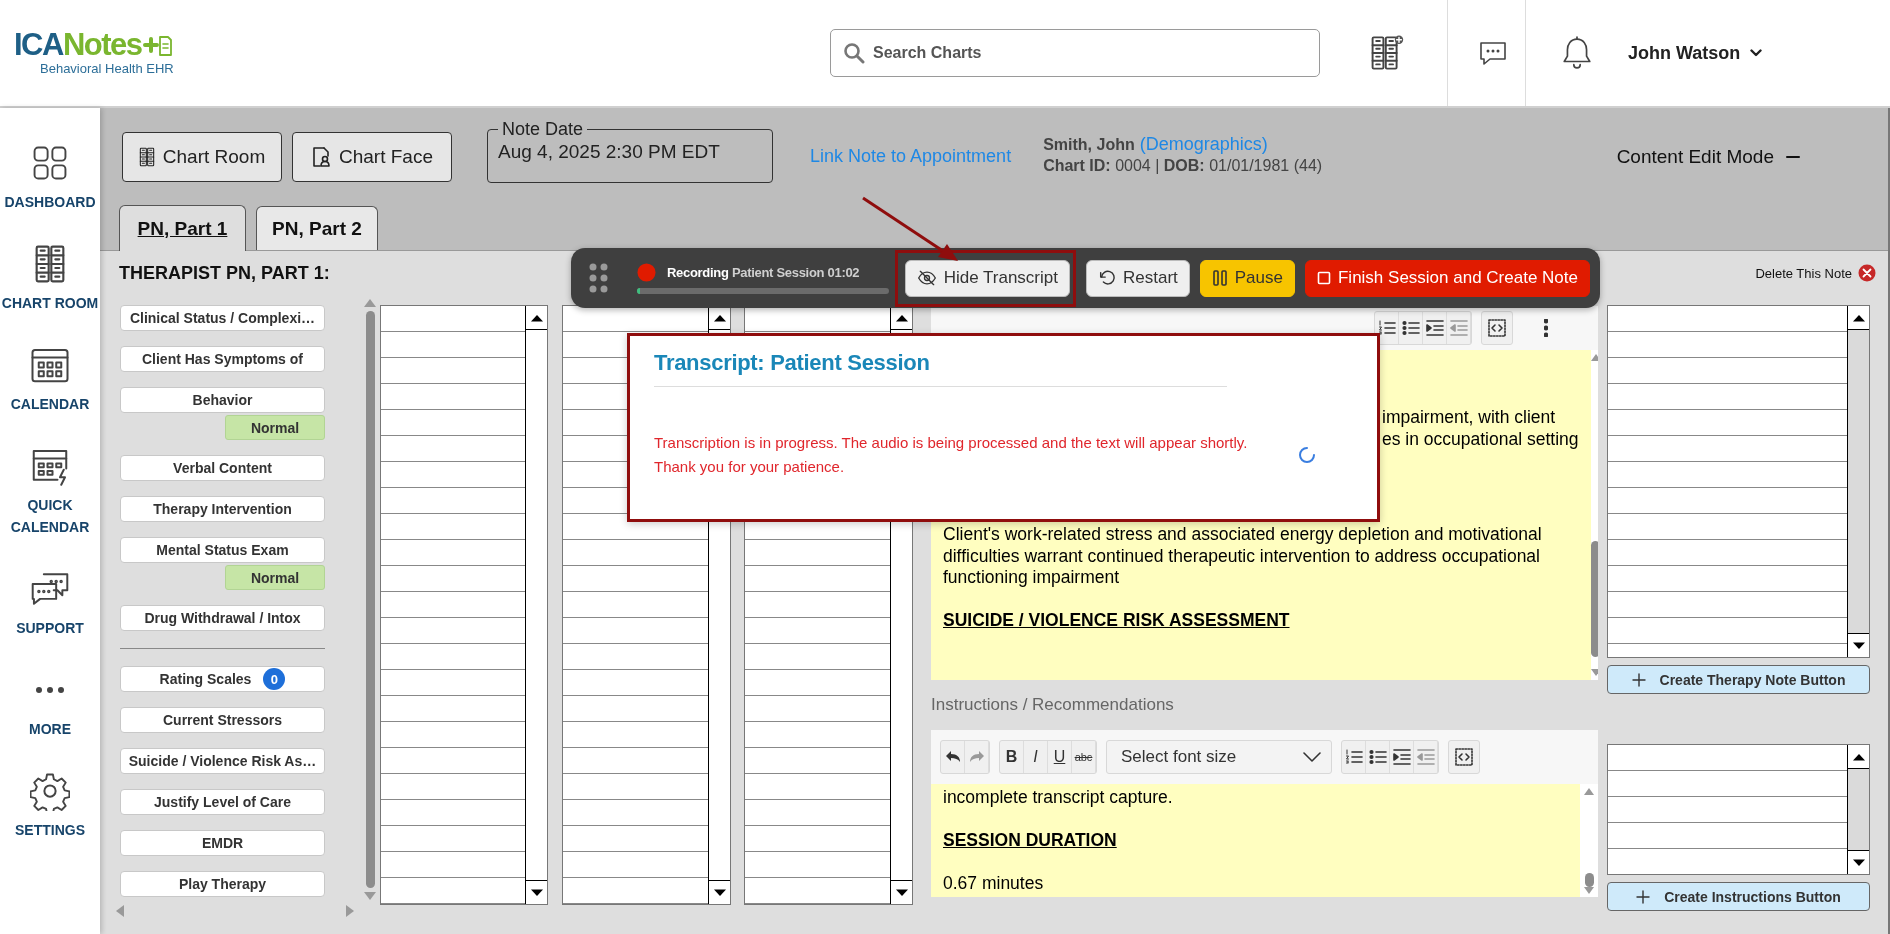  What do you see at coordinates (222, 468) in the screenshot?
I see `section-button: Verbal Content` at bounding box center [222, 468].